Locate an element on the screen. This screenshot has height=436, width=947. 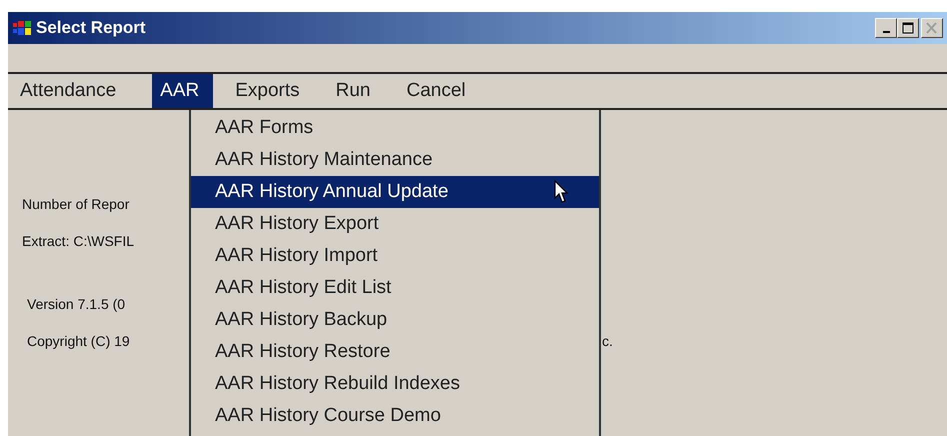
info-text: Copyright (C) 19 is located at coordinates (78, 341).